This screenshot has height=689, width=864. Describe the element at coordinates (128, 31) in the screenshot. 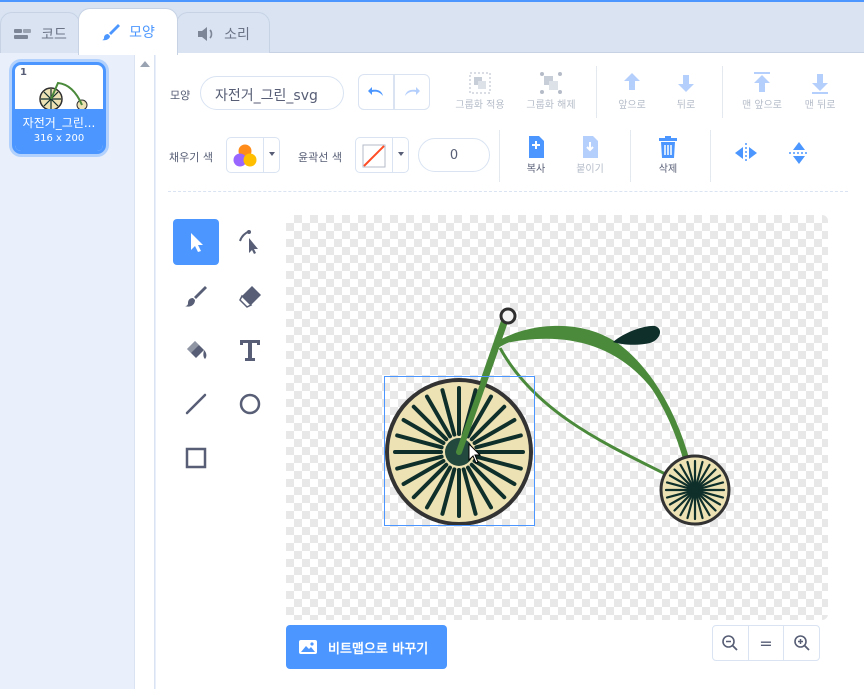

I see `tab-costumes: 모양` at that location.